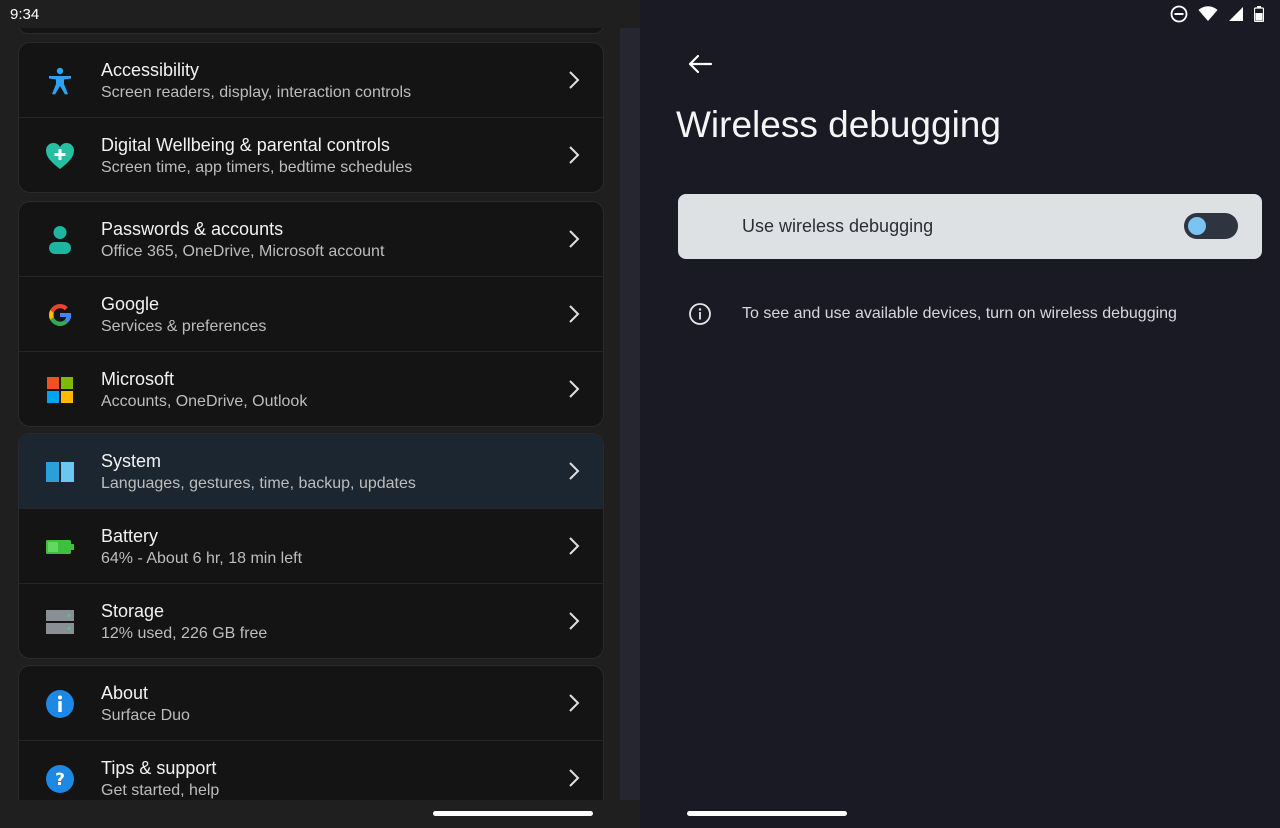 The width and height of the screenshot is (1280, 828). I want to click on battery-status-icon, so click(1259, 14).